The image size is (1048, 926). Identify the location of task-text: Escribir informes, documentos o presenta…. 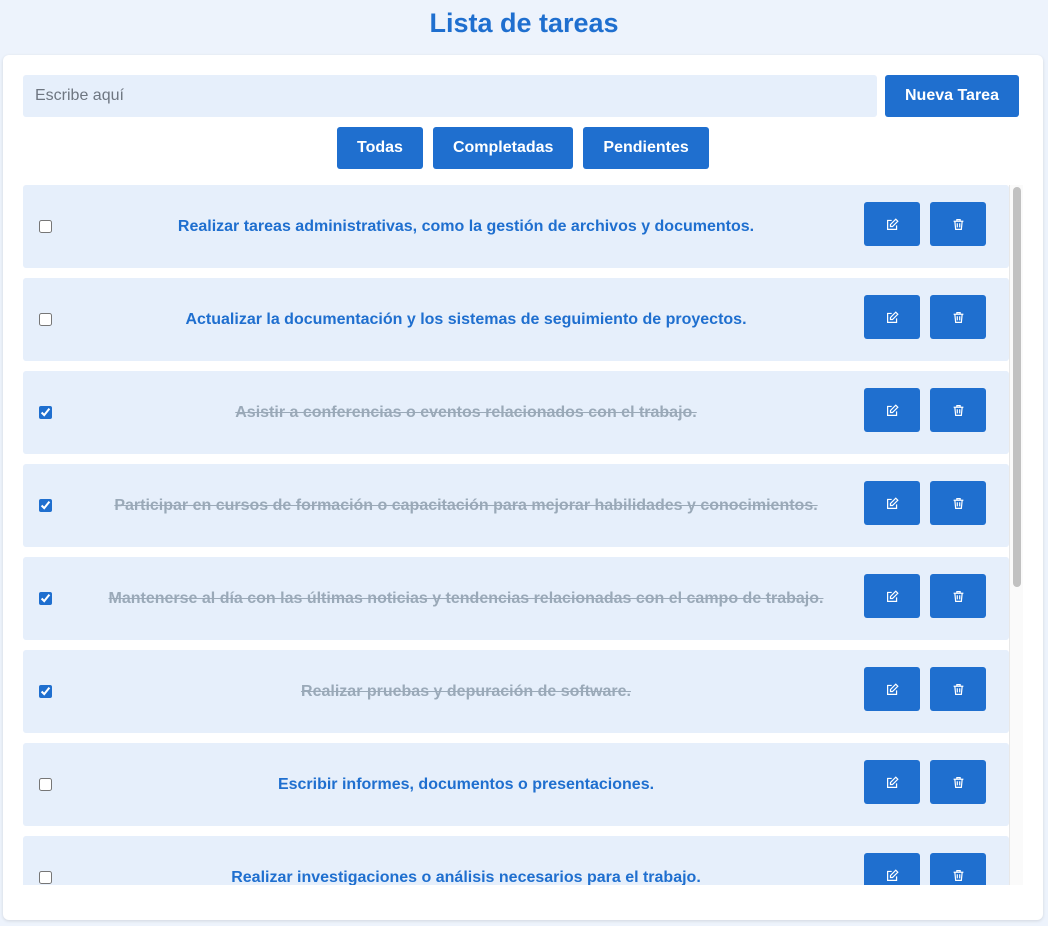
(466, 784).